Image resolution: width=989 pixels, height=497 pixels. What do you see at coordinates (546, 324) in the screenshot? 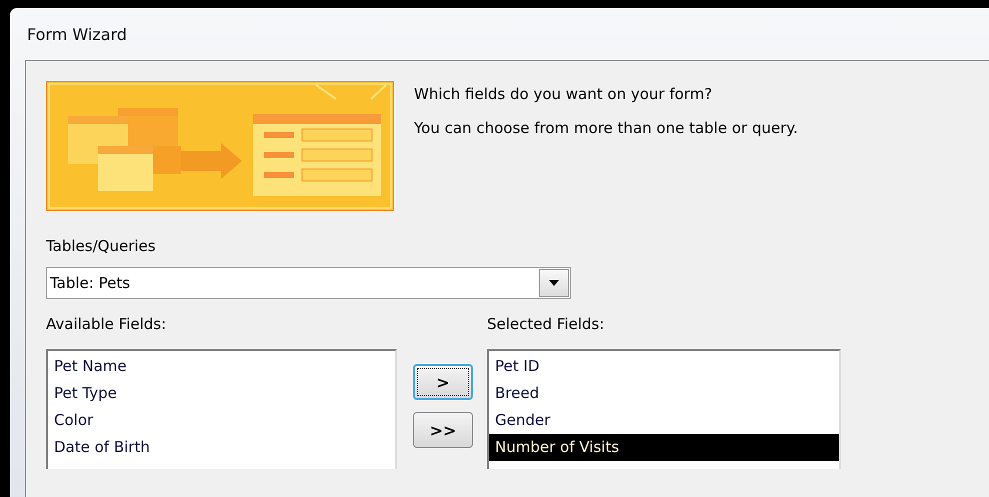
I see `field-label: Selected Fields:` at bounding box center [546, 324].